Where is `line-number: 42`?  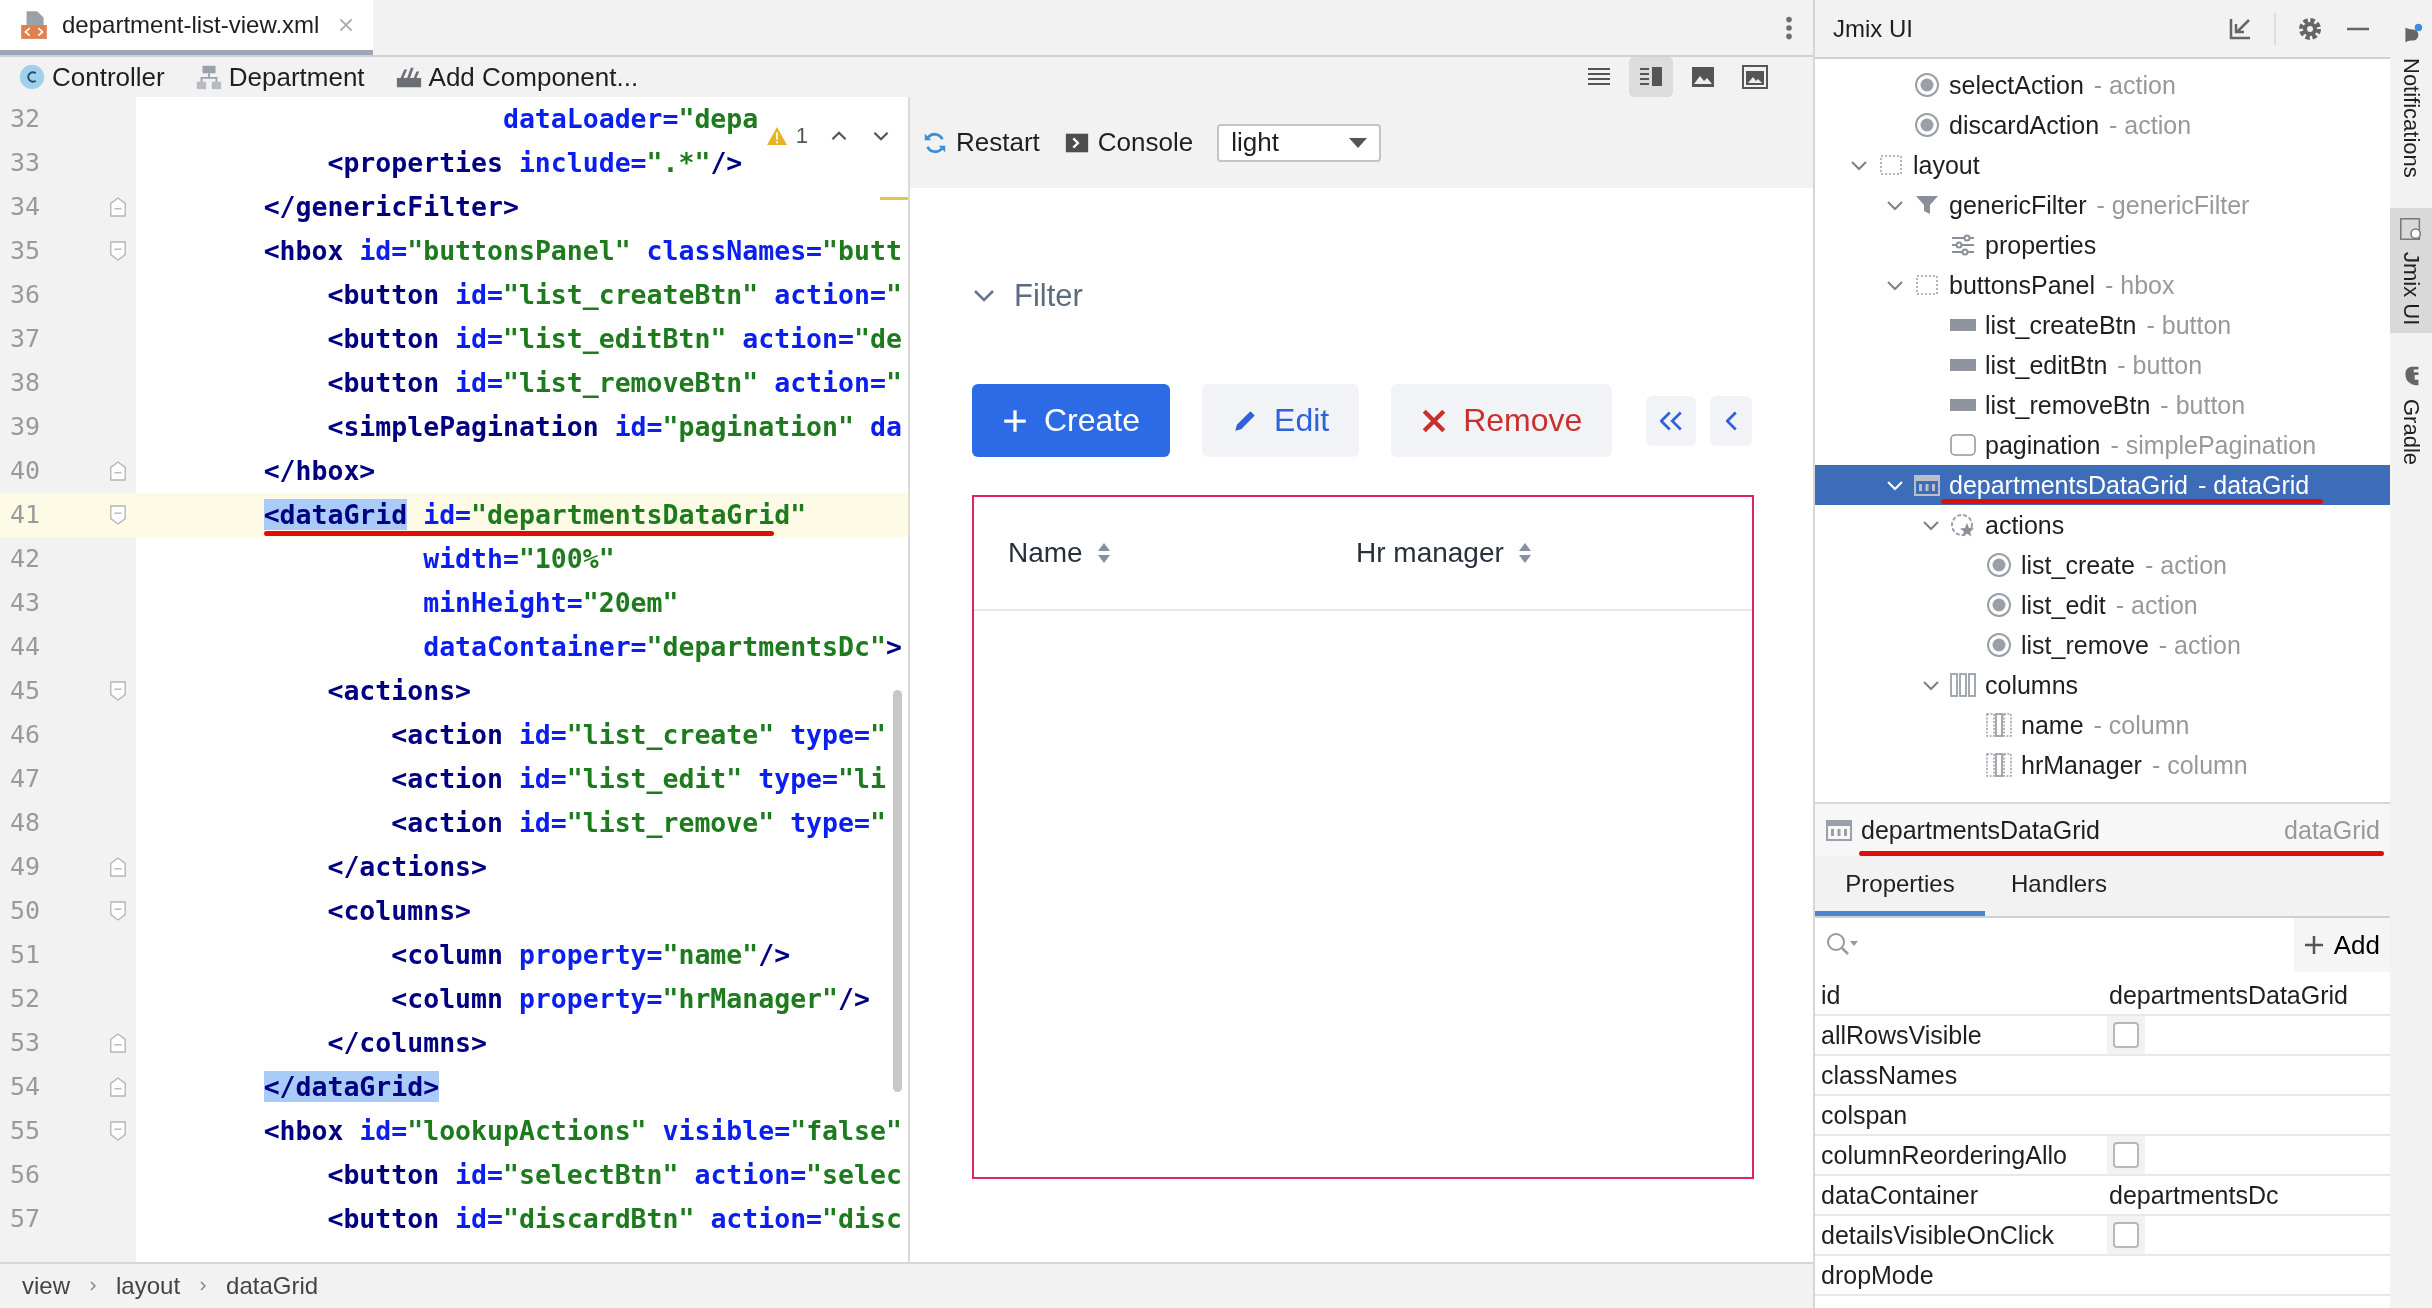 line-number: 42 is located at coordinates (25, 559).